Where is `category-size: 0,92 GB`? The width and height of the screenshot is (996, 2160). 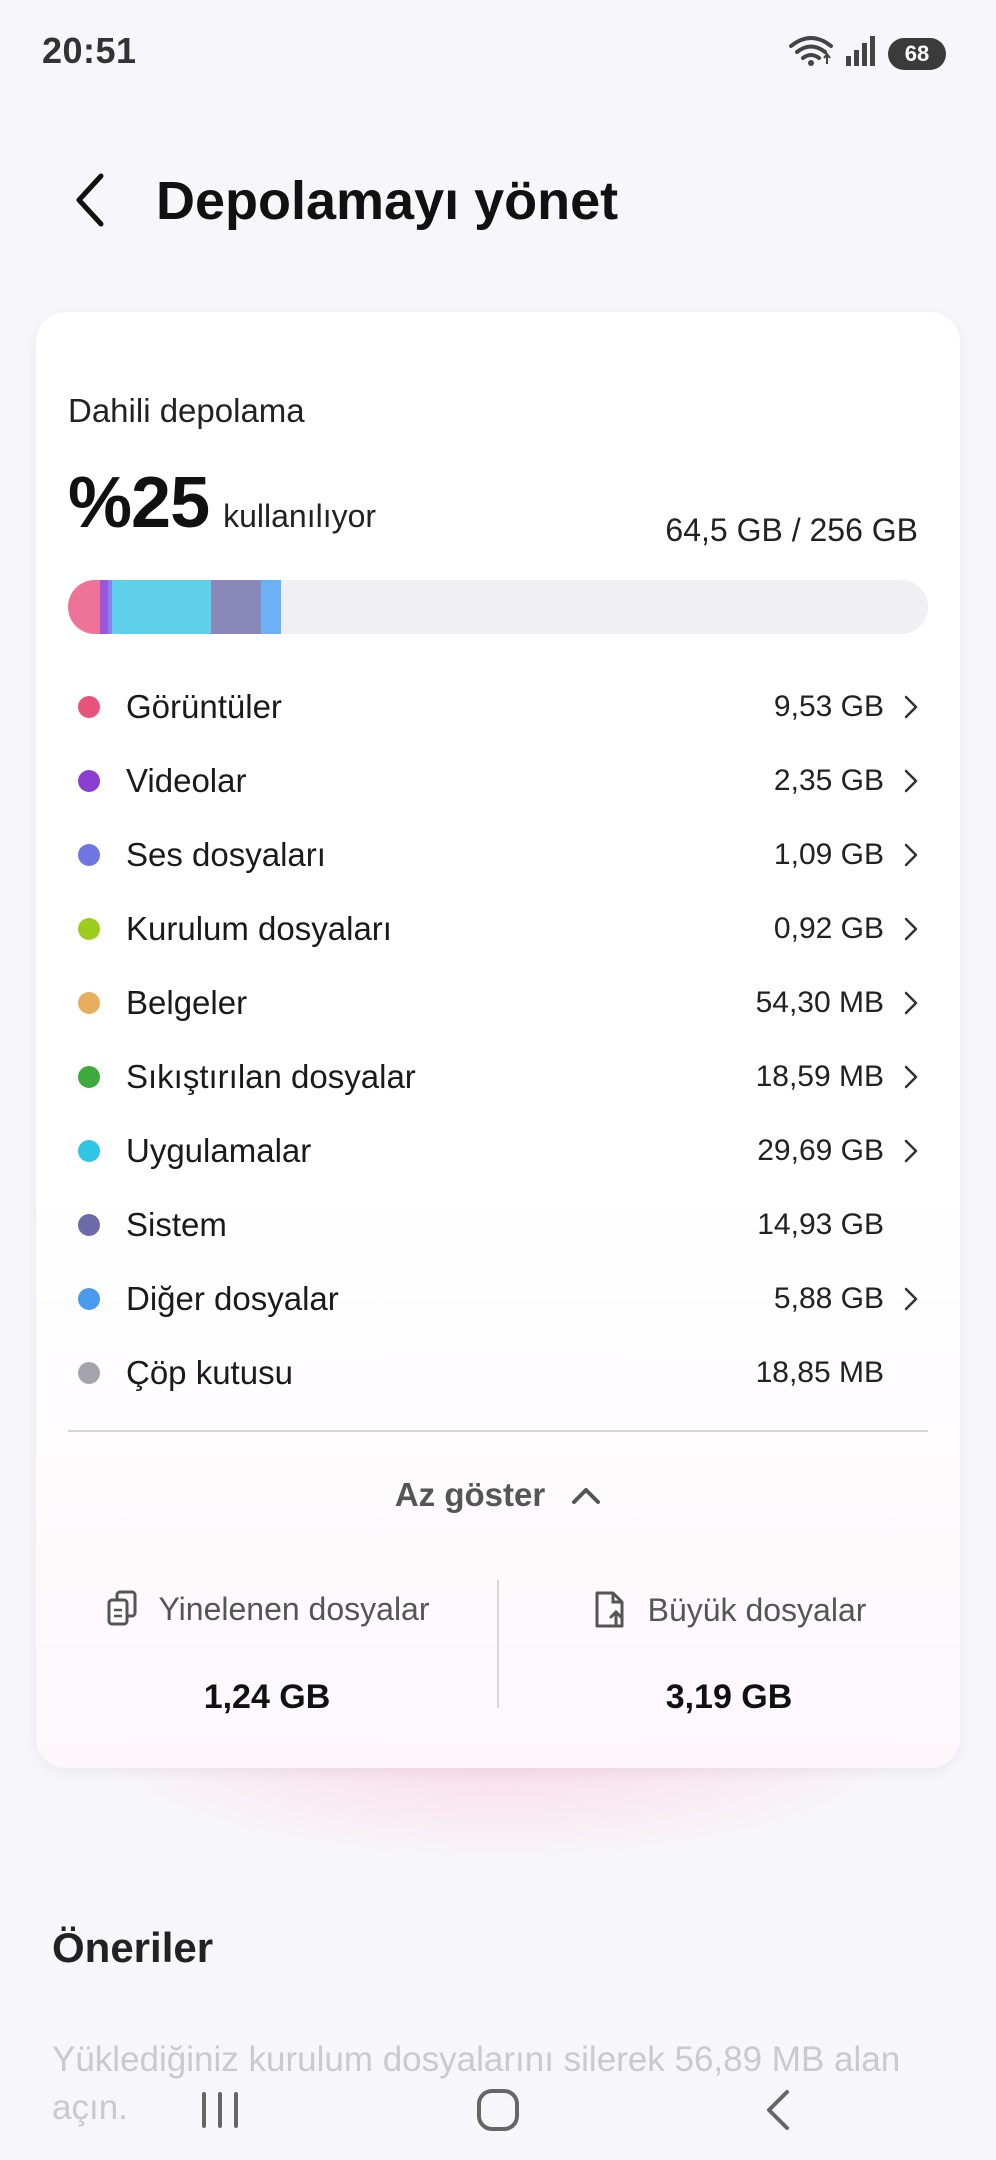
category-size: 0,92 GB is located at coordinates (828, 928).